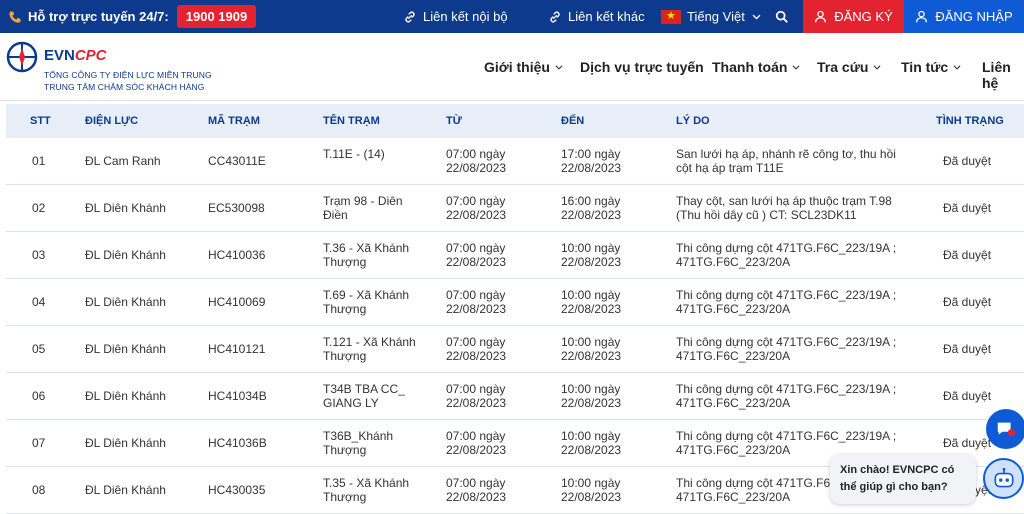 Image resolution: width=1024 pixels, height=514 pixels. I want to click on cell-stt: 08, so click(39, 490).